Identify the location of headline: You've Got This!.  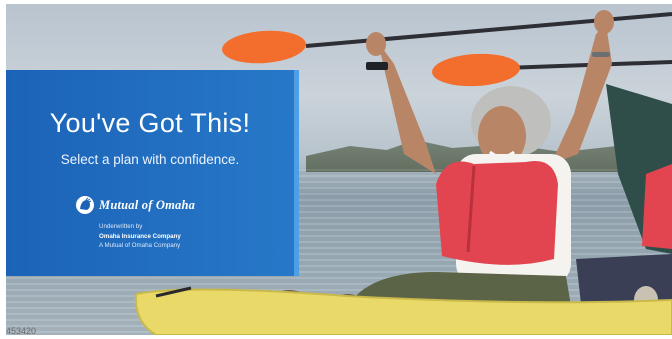
(150, 123).